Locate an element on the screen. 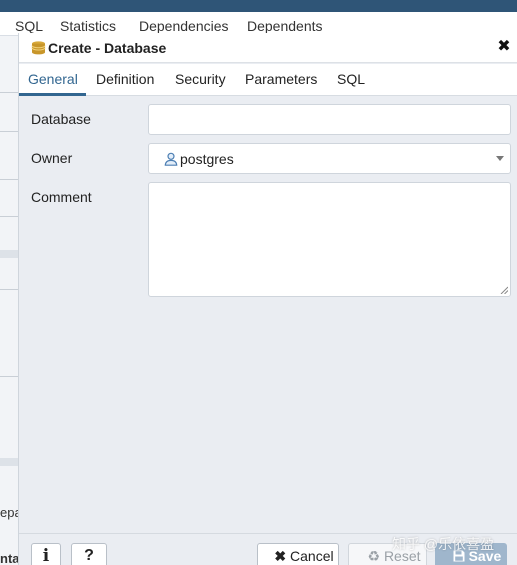 The image size is (517, 565). database-name-input is located at coordinates (329, 119).